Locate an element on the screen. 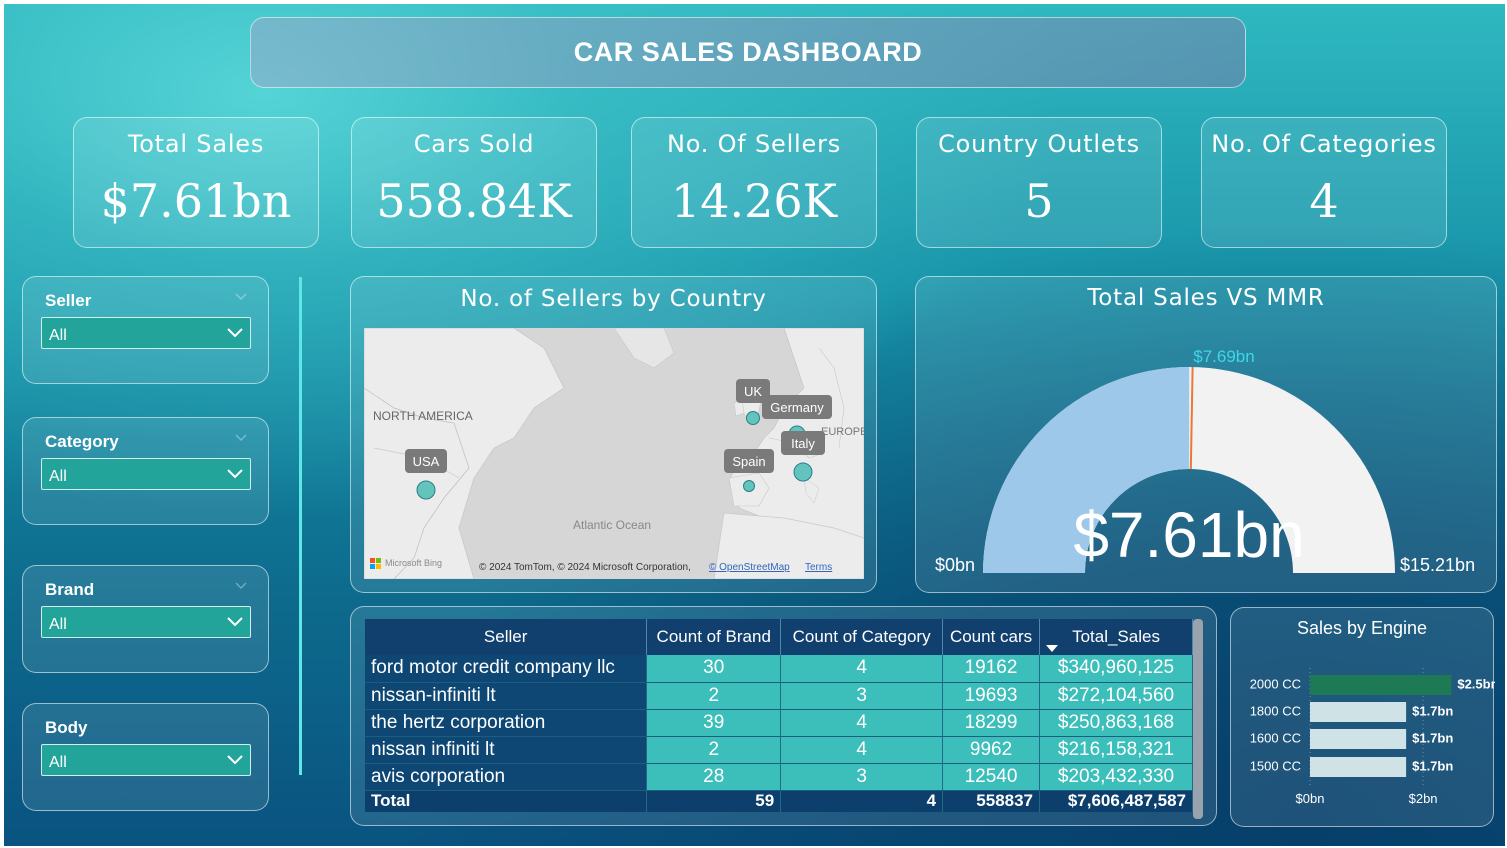  map-pin-label: Germany is located at coordinates (797, 407).